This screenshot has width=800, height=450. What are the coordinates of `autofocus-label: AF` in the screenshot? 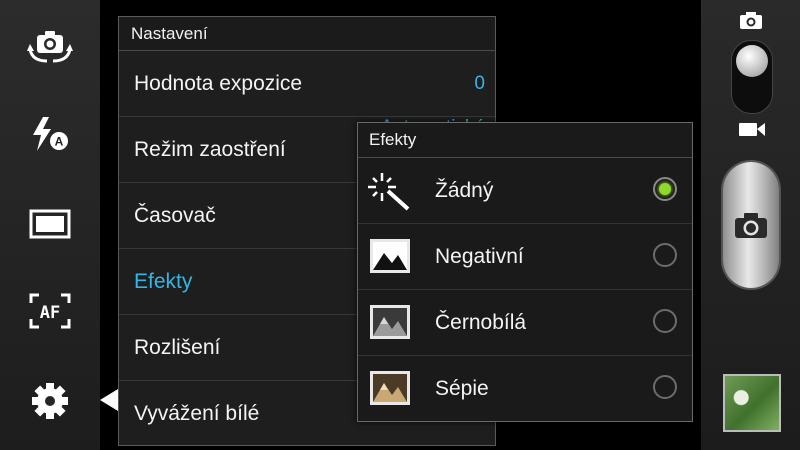 It's located at (50, 313).